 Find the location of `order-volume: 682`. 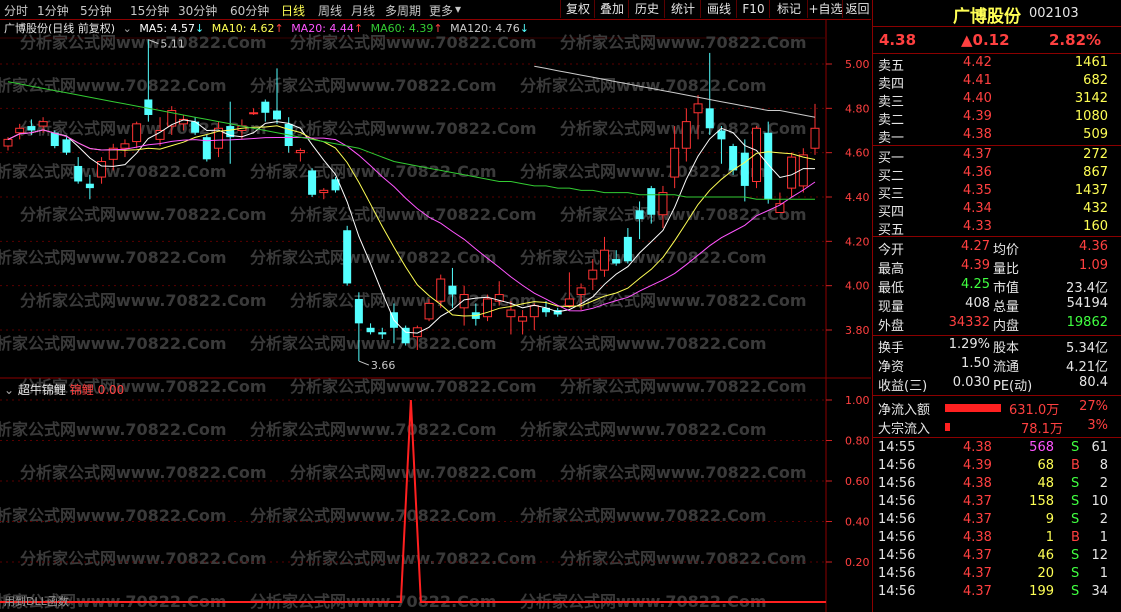

order-volume: 682 is located at coordinates (1095, 80).